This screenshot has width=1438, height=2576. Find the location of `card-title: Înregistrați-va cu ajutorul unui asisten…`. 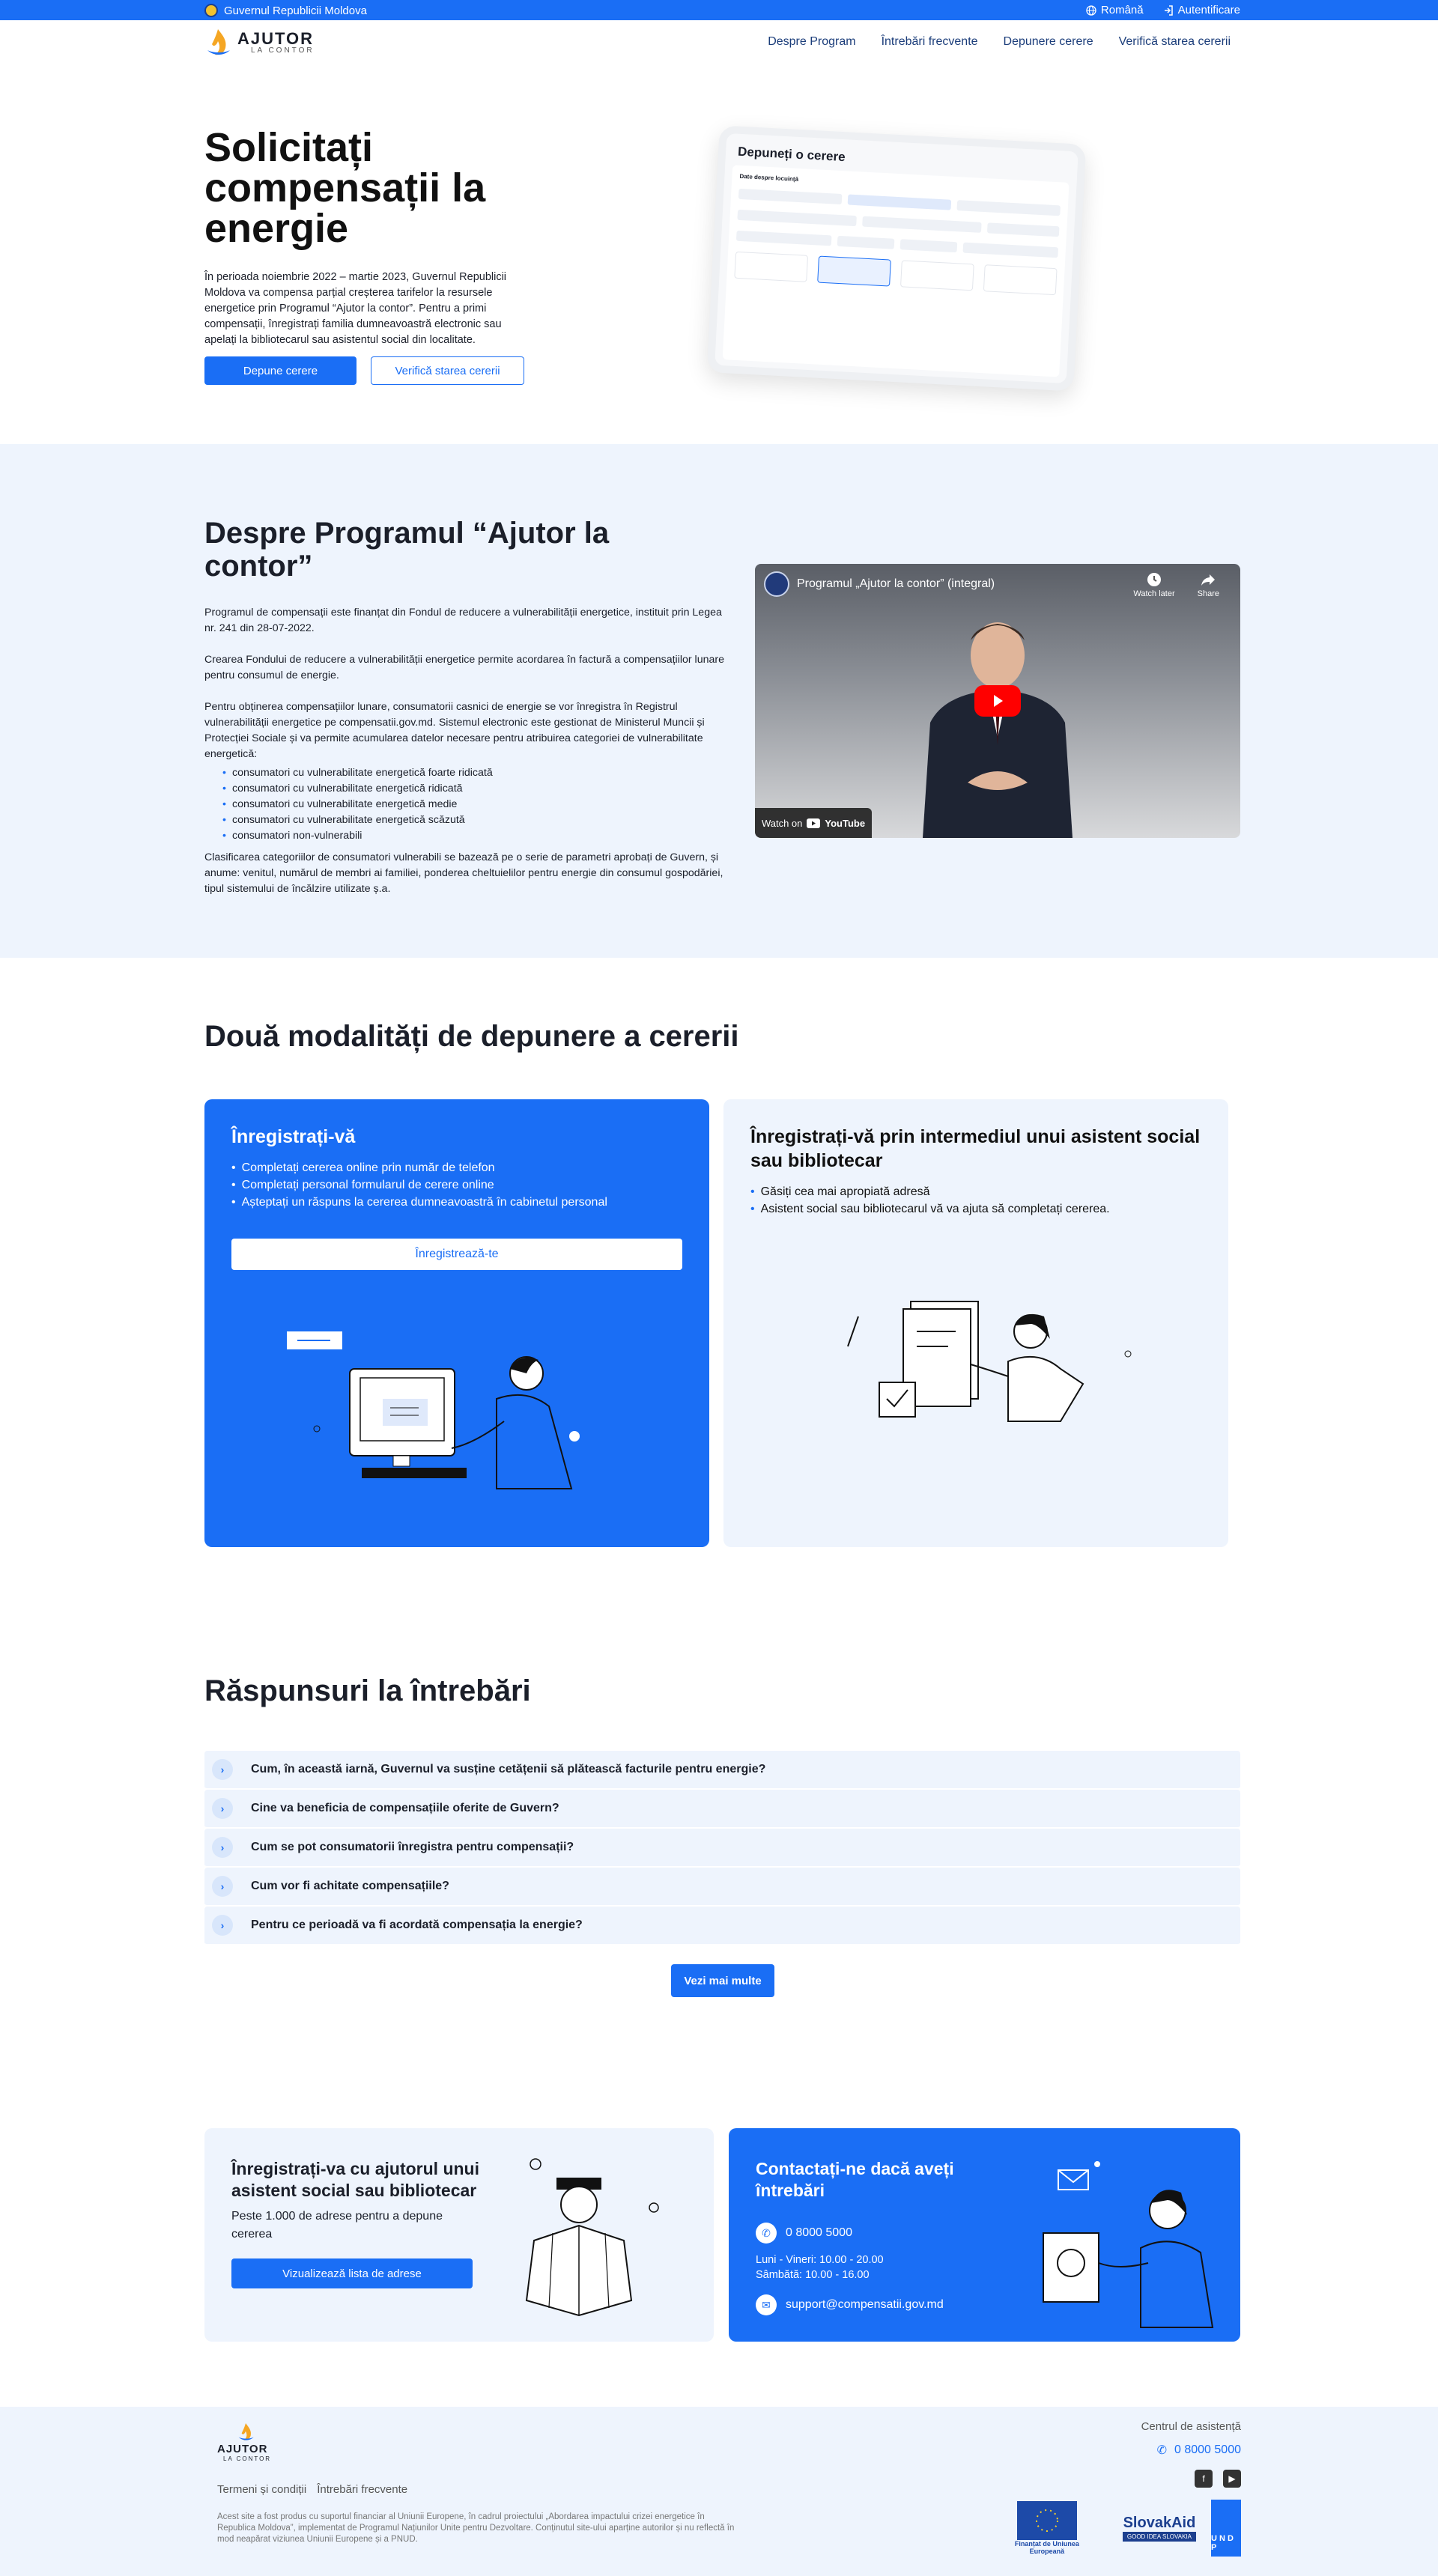

card-title: Înregistrați-va cu ajutorul unui asisten… is located at coordinates (355, 2179).